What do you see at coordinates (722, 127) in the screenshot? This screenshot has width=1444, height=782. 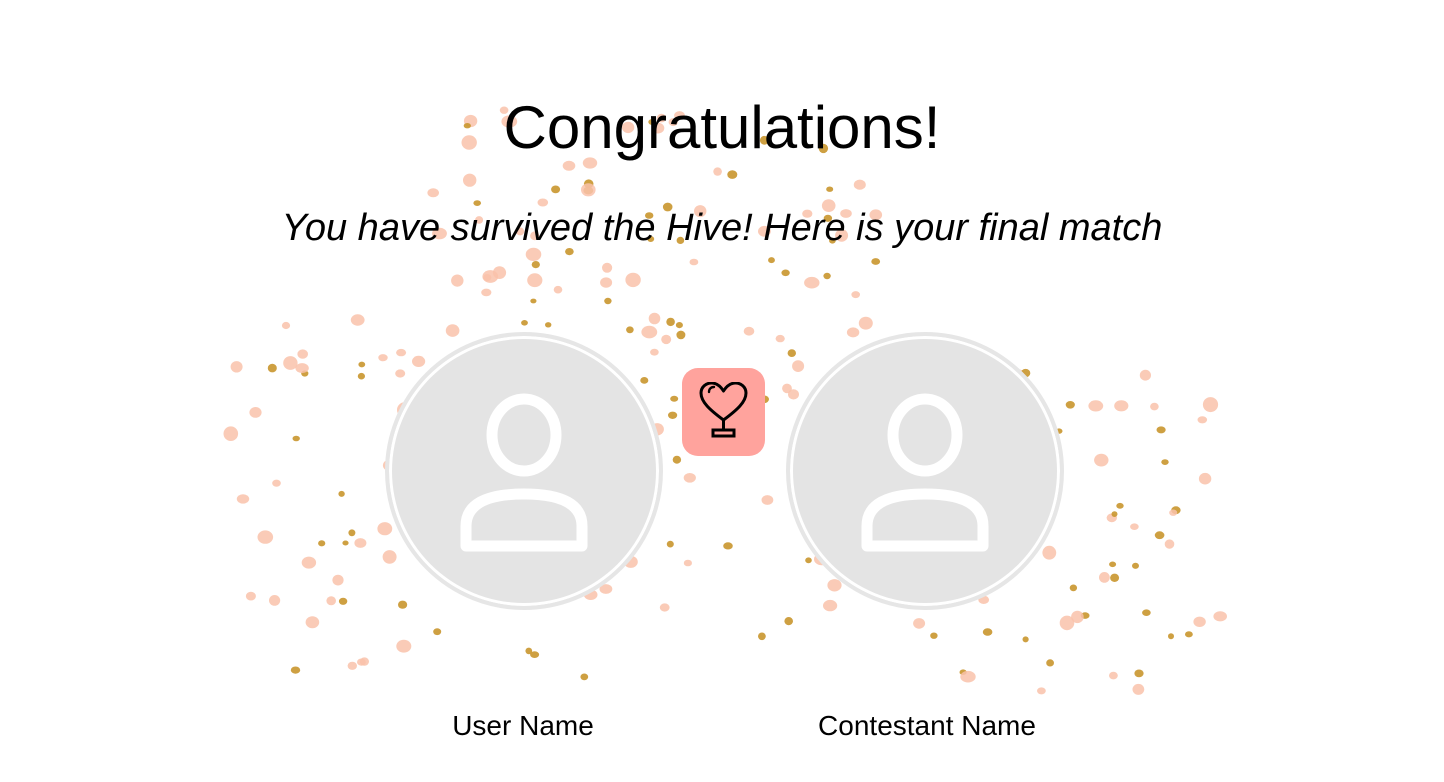 I see `page-title: Congratulations!` at bounding box center [722, 127].